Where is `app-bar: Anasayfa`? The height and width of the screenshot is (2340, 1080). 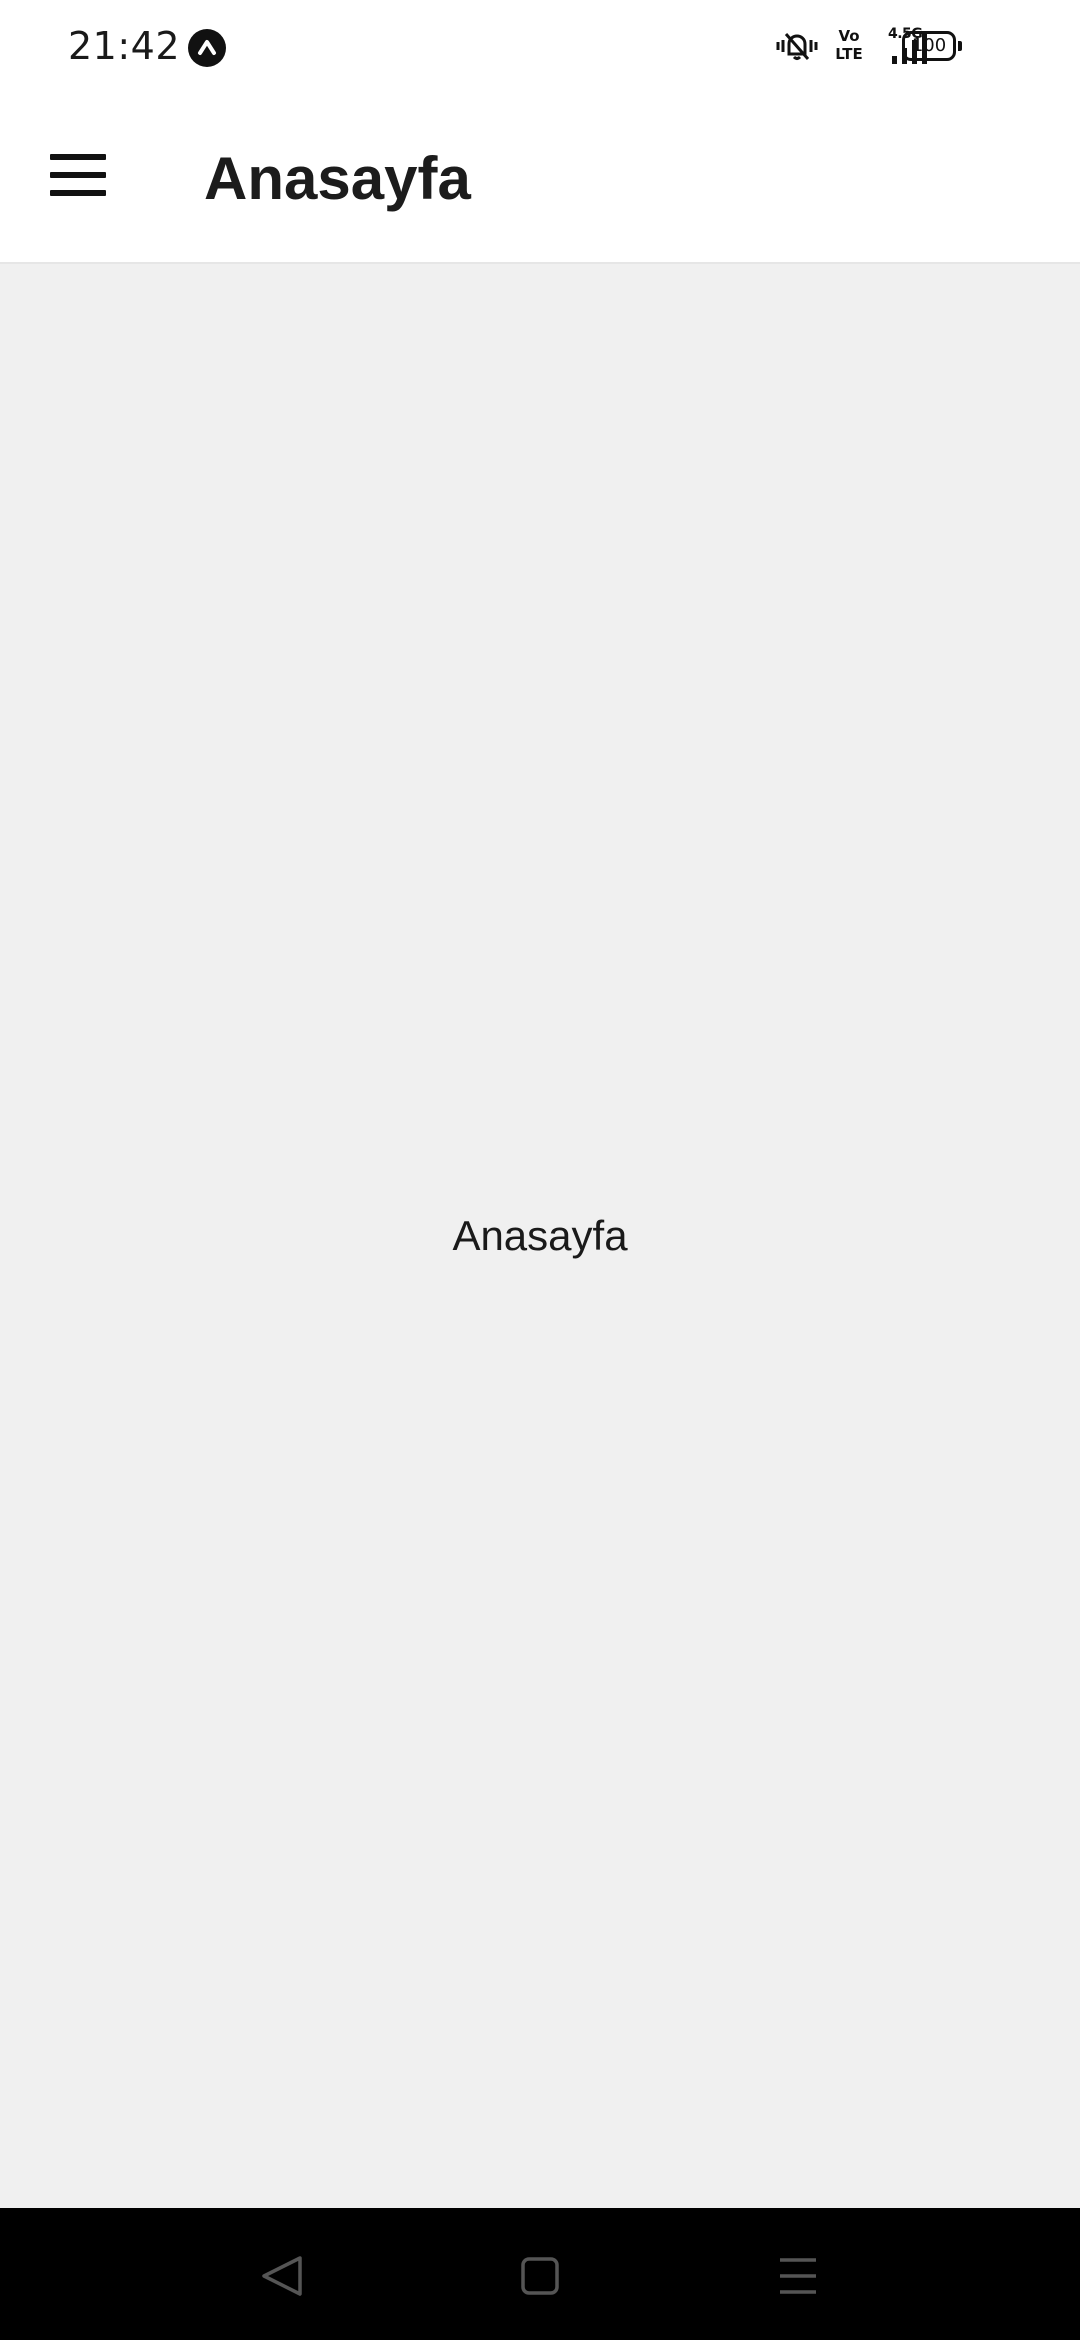
app-bar: Anasayfa is located at coordinates (540, 180).